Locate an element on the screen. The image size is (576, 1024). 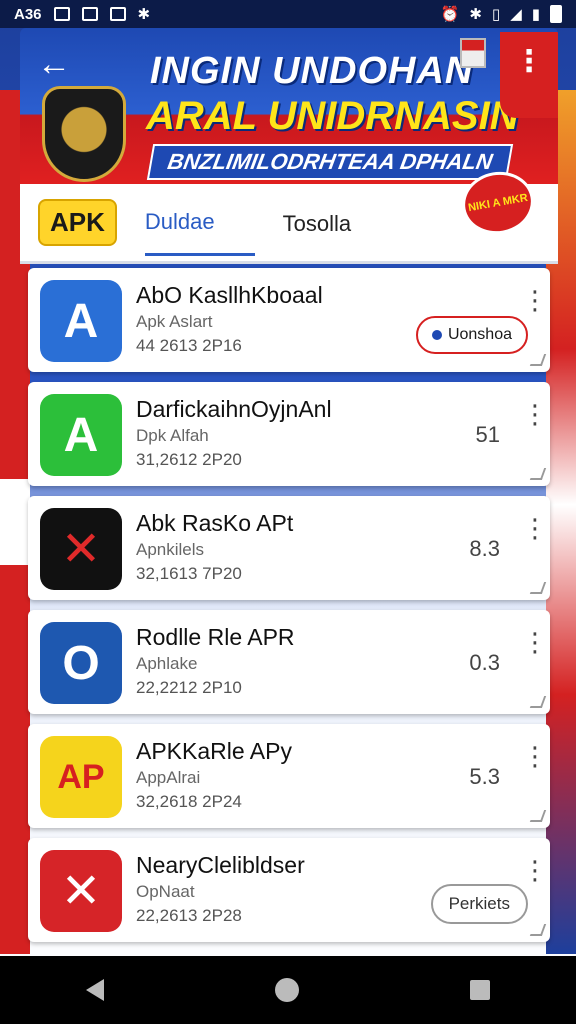
circle-app-icon: O is located at coordinates (81, 663).